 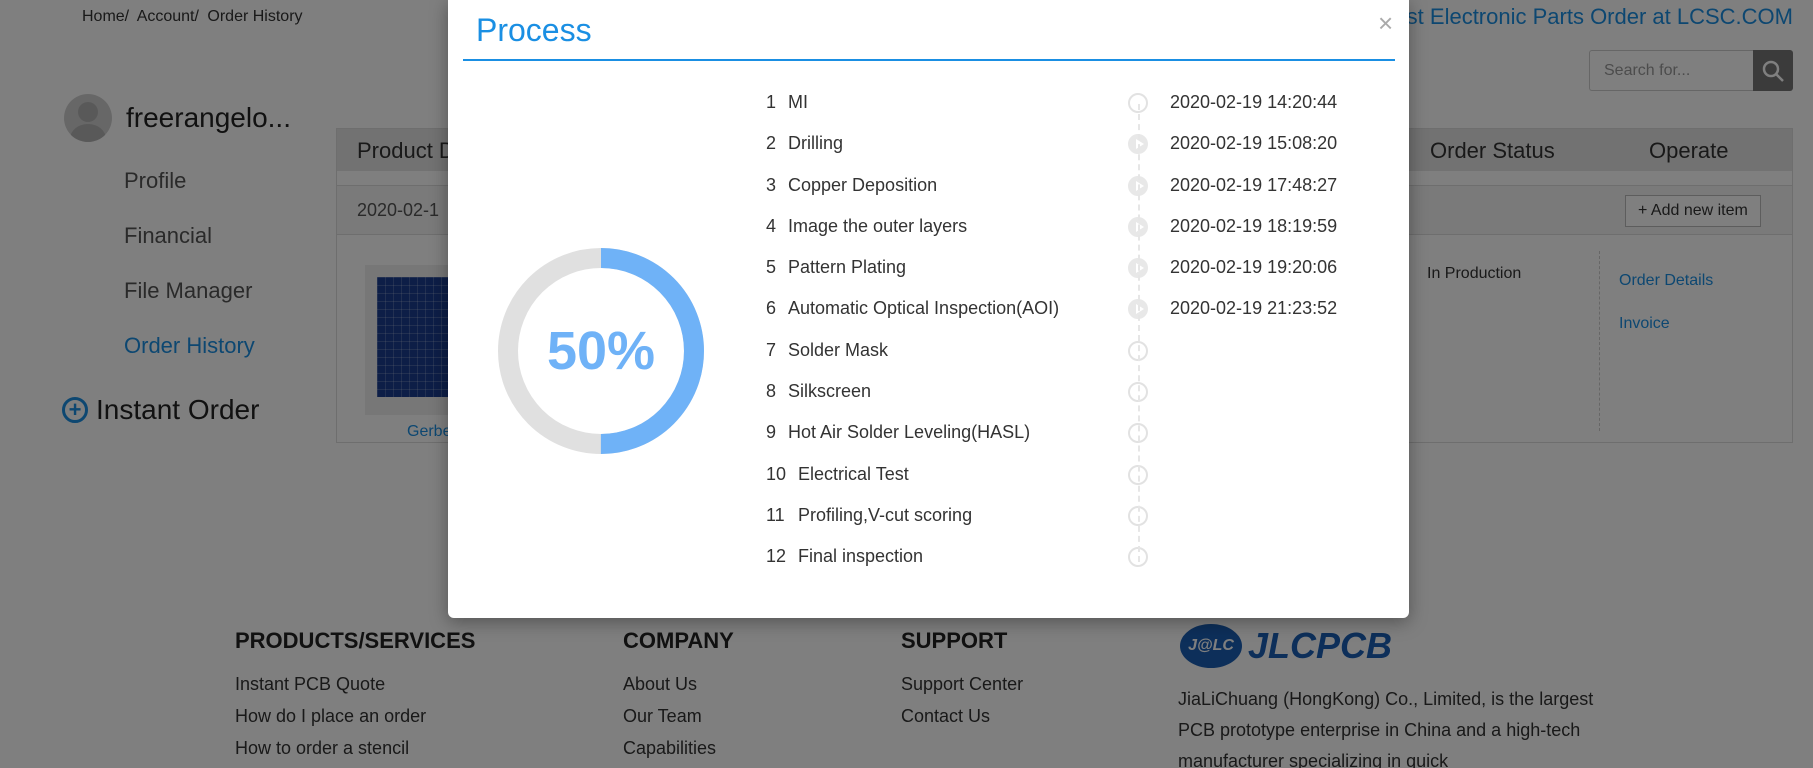 What do you see at coordinates (1076, 391) in the screenshot?
I see `process-step: 8 Silkscreen` at bounding box center [1076, 391].